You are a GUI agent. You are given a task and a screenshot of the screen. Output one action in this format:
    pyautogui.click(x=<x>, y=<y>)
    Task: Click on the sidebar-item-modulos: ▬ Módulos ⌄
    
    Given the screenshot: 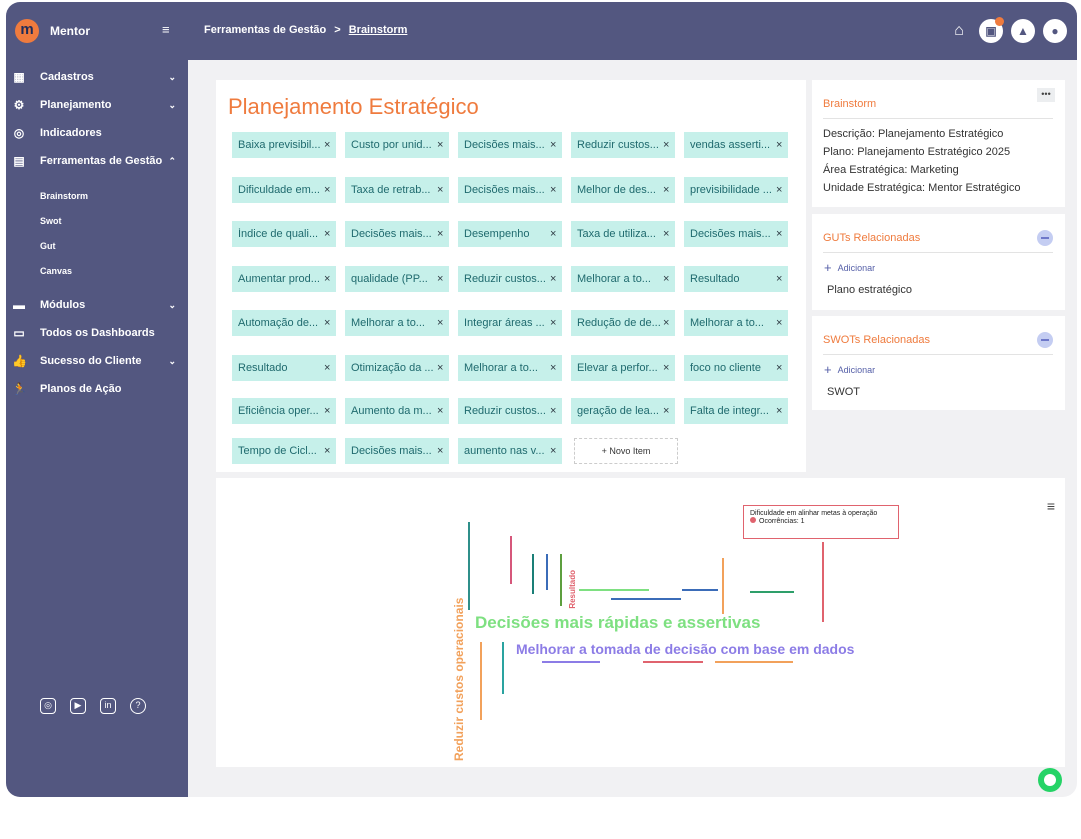 What is the action you would take?
    pyautogui.click(x=97, y=305)
    